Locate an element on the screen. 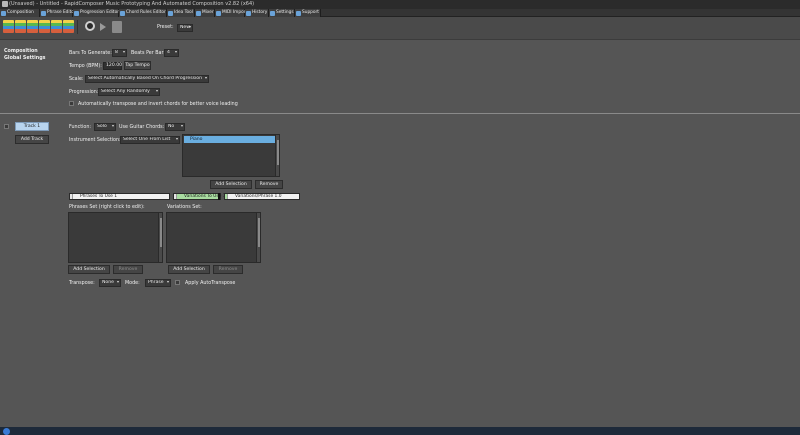 The height and width of the screenshot is (435, 800). preset-dropdown: New is located at coordinates (185, 28).